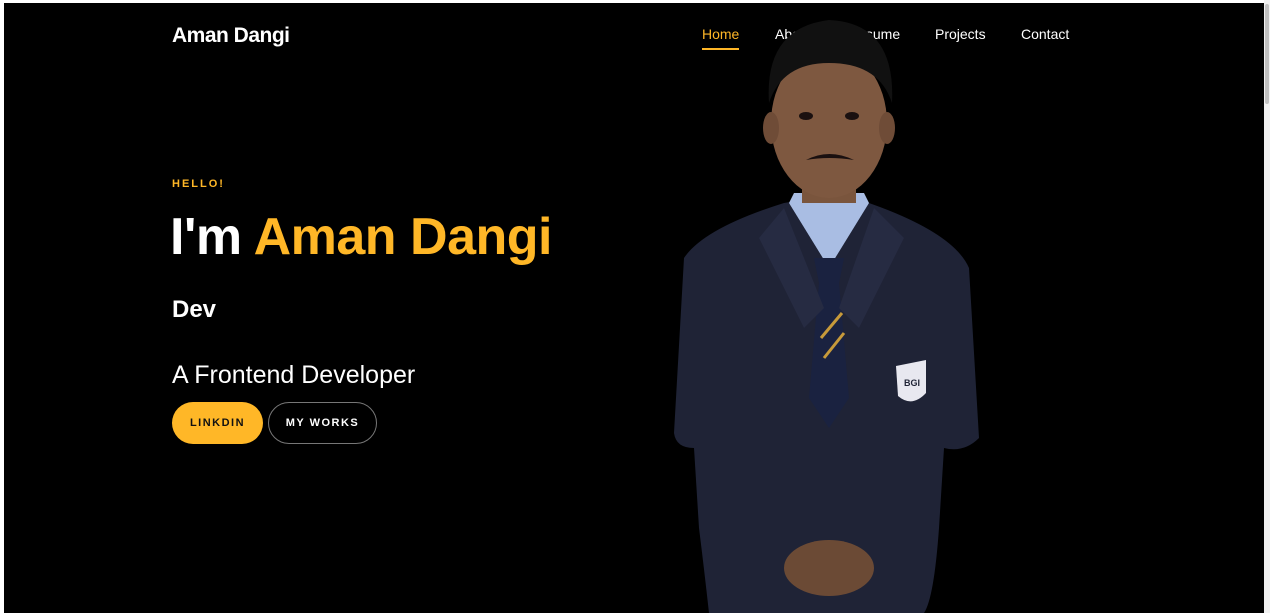  What do you see at coordinates (1267, 306) in the screenshot?
I see `page-scrollbar` at bounding box center [1267, 306].